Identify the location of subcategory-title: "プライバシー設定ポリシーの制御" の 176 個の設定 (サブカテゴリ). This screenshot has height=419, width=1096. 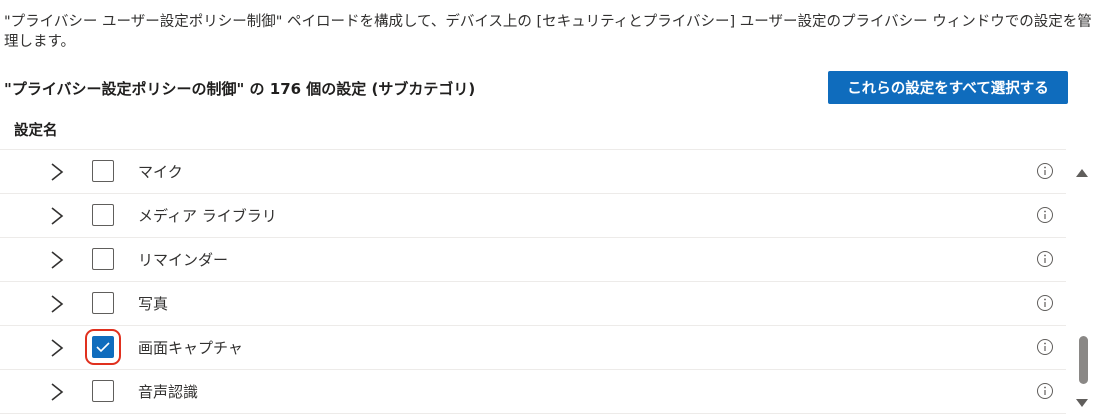
(240, 89).